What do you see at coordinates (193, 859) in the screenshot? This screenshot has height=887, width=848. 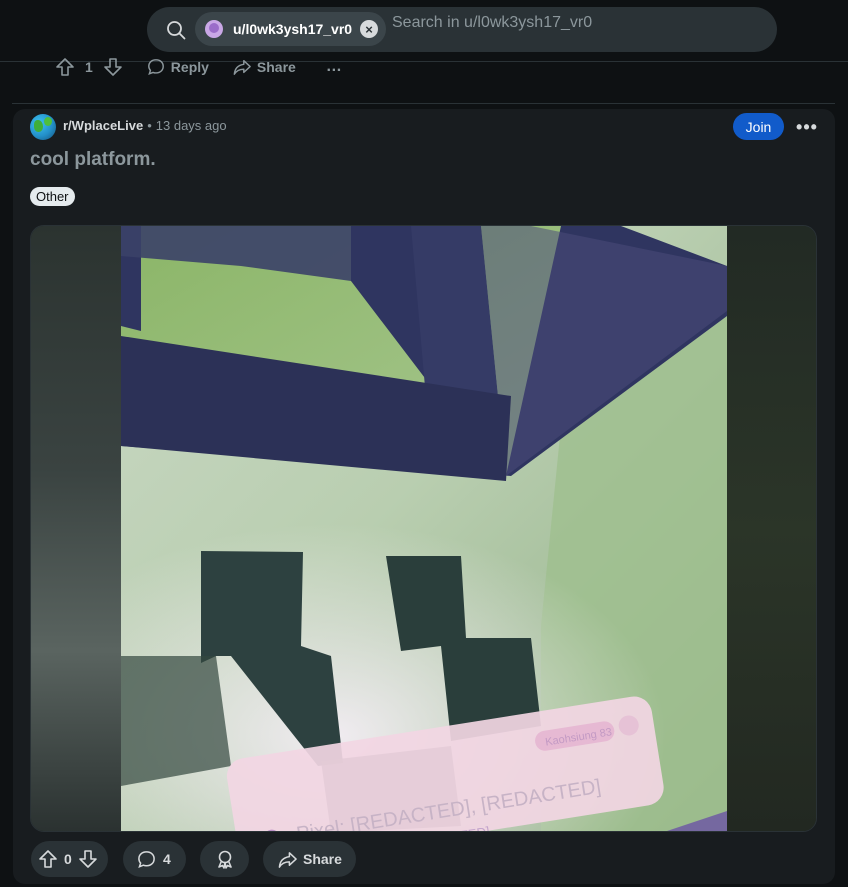 I see `post-action-bar: 0 4 Share` at bounding box center [193, 859].